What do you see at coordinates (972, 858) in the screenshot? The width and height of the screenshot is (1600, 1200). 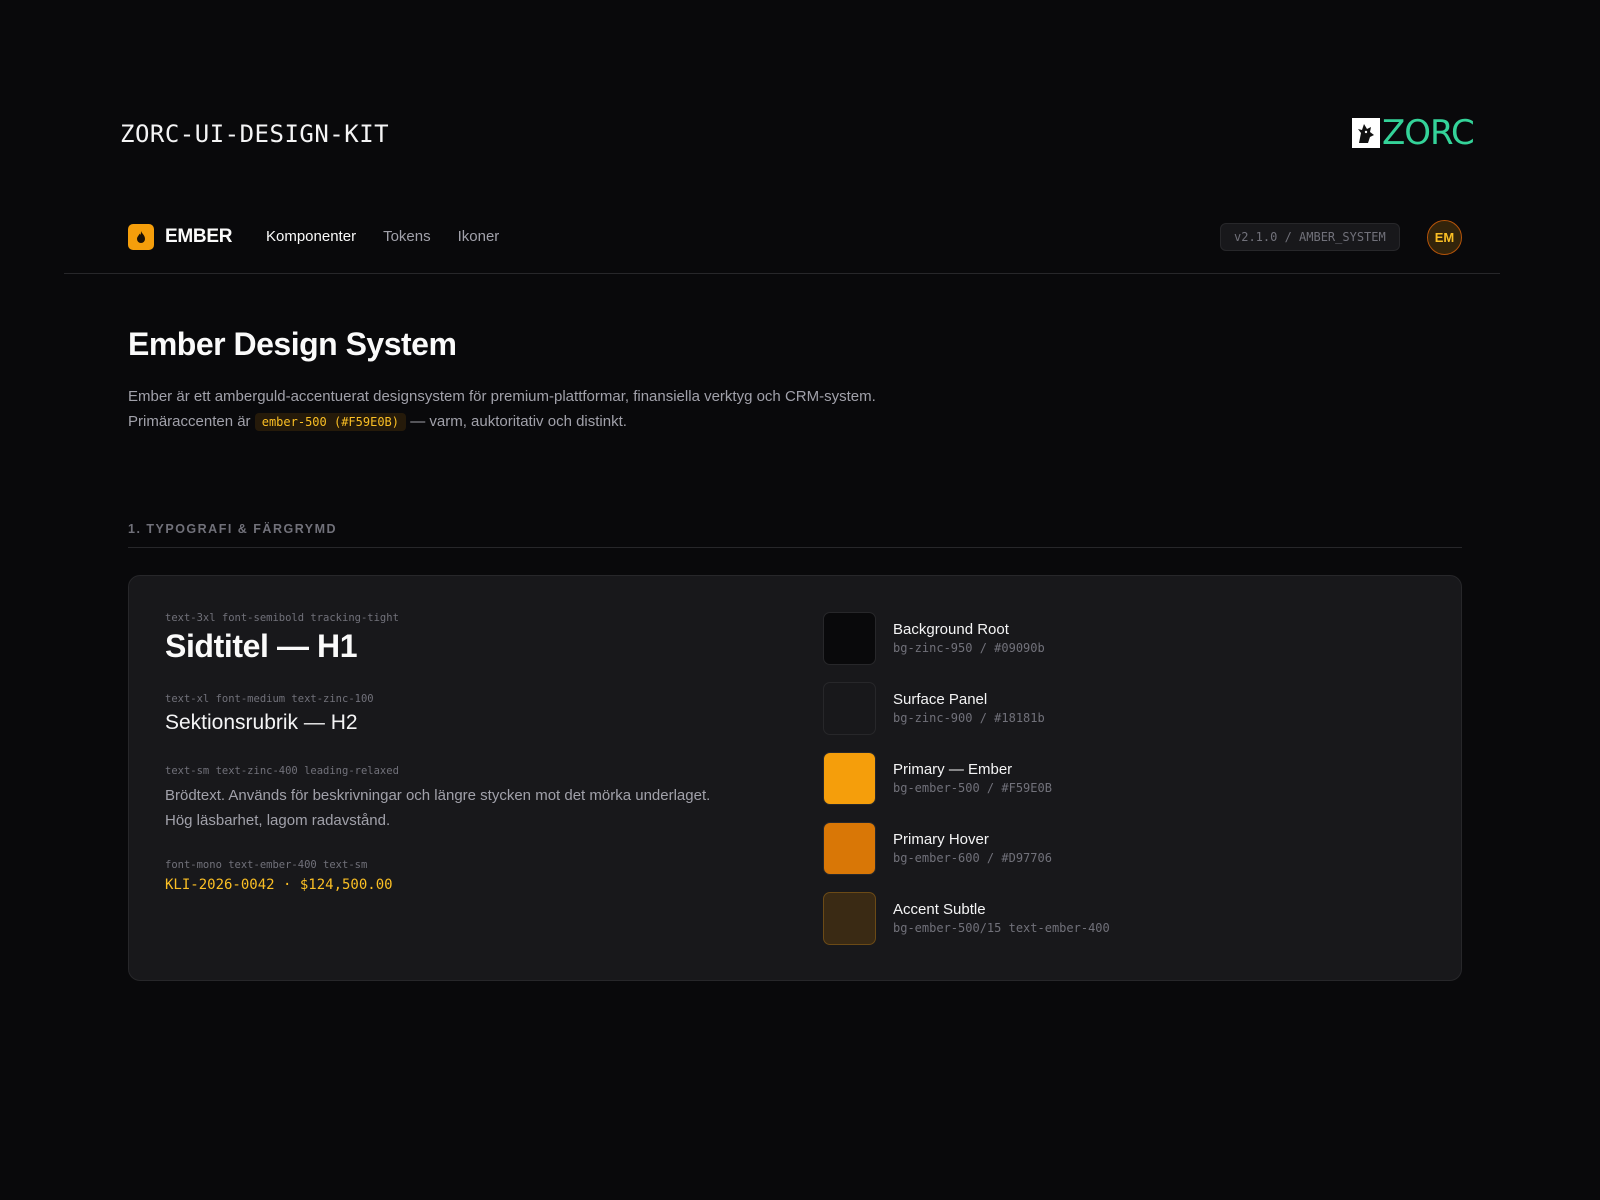 I see `swatch-code: bg-ember-600 / #D97706` at bounding box center [972, 858].